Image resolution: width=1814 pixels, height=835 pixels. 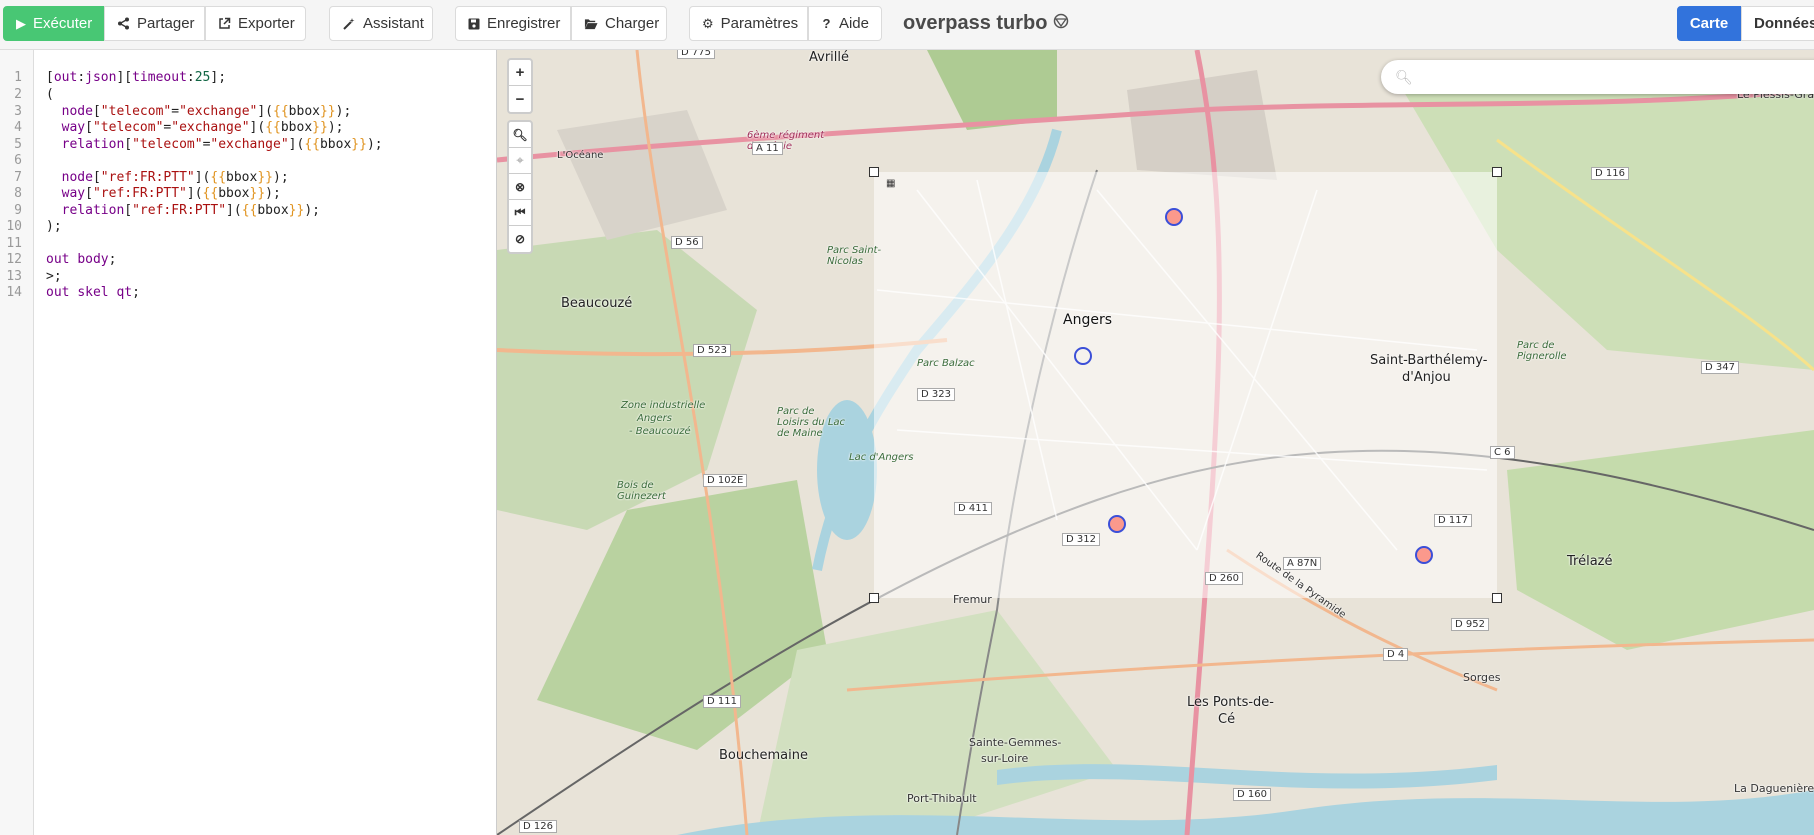 What do you see at coordinates (18, 210) in the screenshot?
I see `line-number: 9` at bounding box center [18, 210].